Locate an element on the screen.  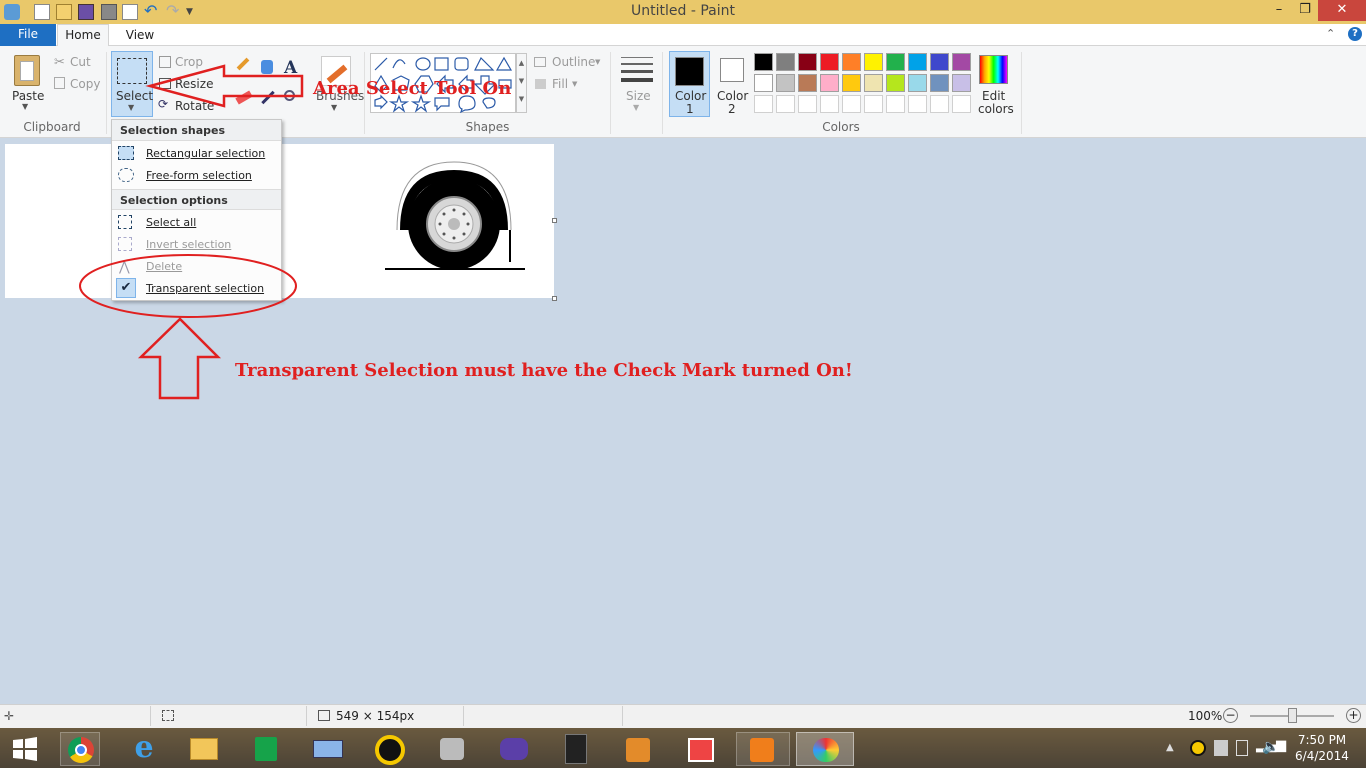
annotation-area-select: Area Select Tool On is located at coordinates (412, 88).